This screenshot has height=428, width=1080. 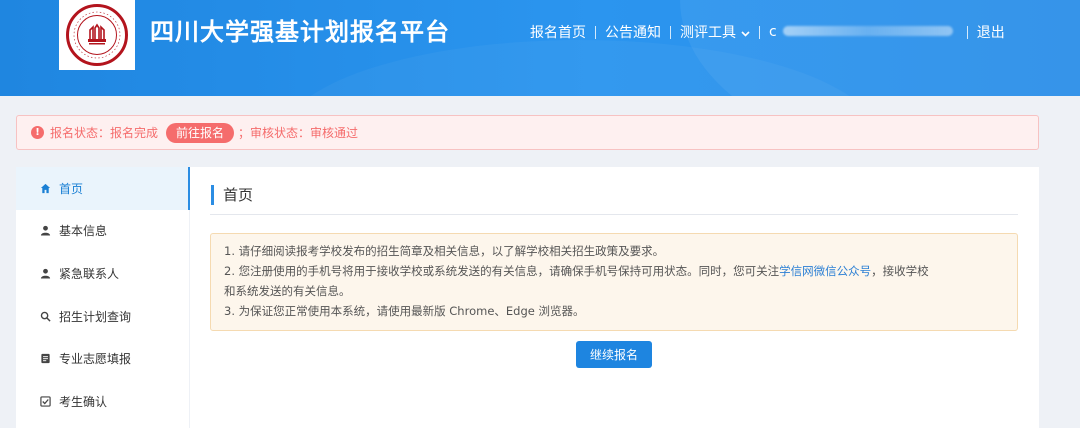 I want to click on university-logo, so click(x=97, y=35).